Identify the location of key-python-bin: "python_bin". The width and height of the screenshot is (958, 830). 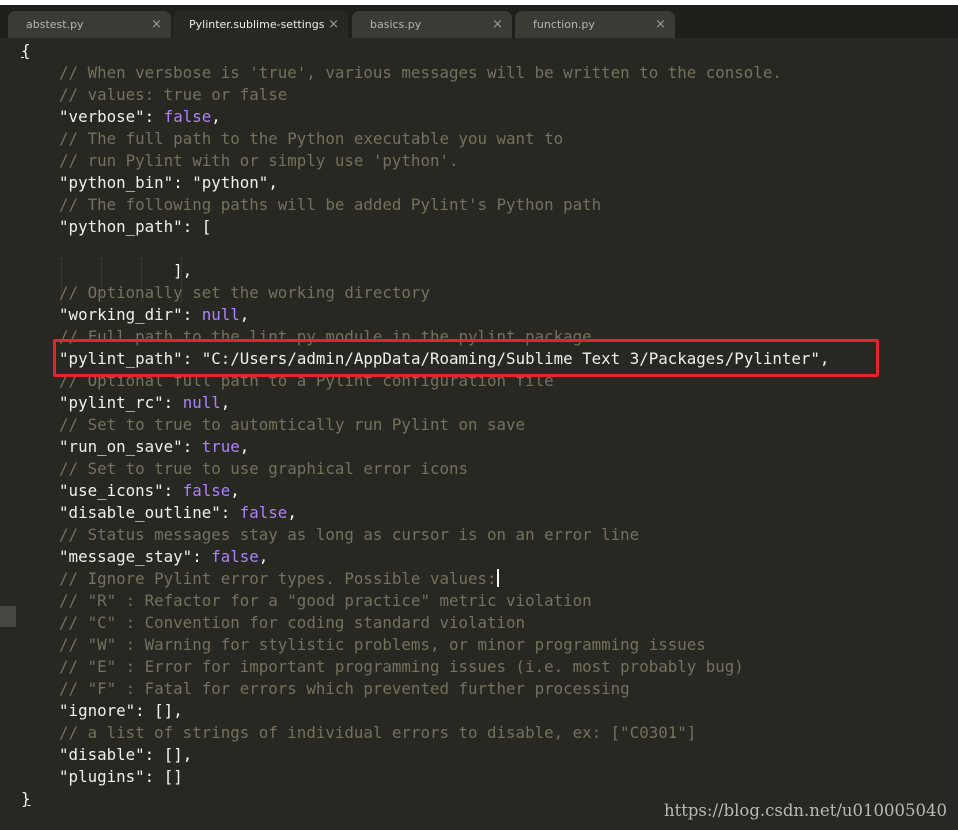
(116, 182).